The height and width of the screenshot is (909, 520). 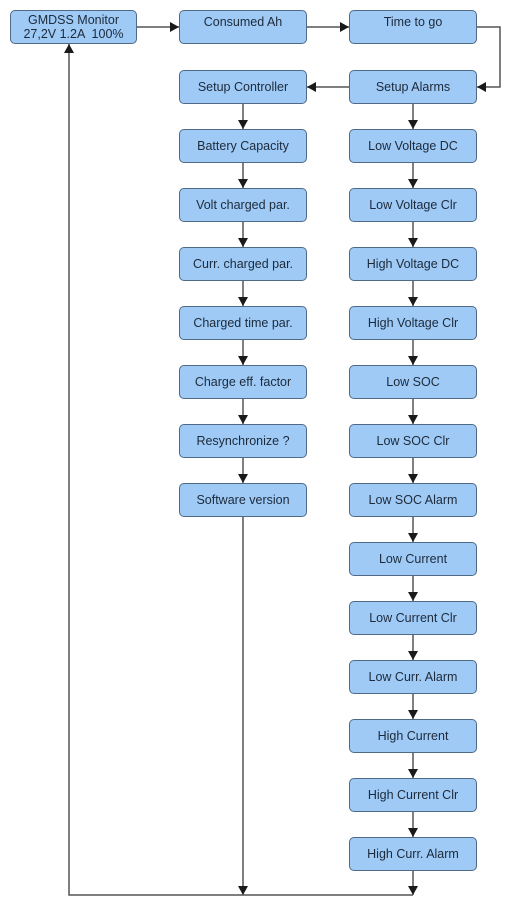 I want to click on alarm-item-10: Low Curr. Alarm, so click(x=413, y=677).